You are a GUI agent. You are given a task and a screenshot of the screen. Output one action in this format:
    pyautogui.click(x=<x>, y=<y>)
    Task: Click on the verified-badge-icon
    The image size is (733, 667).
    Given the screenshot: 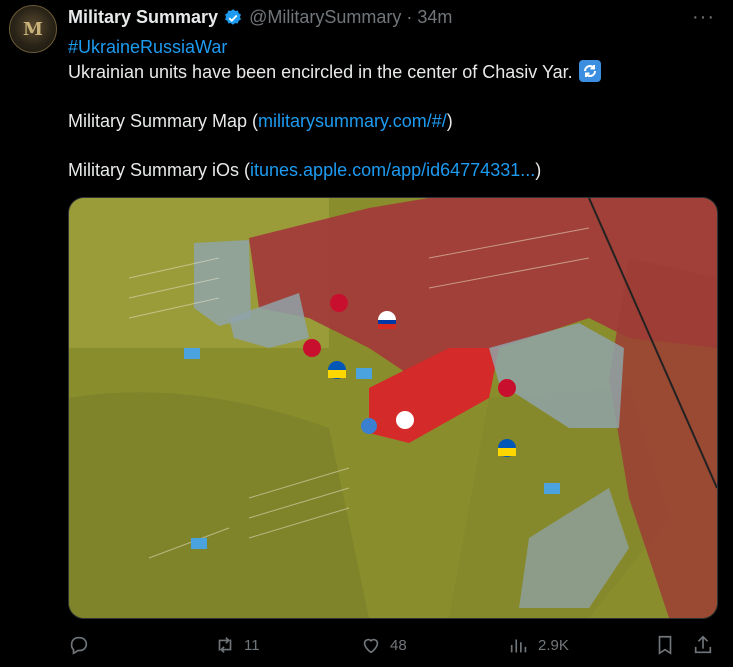 What is the action you would take?
    pyautogui.click(x=233, y=16)
    